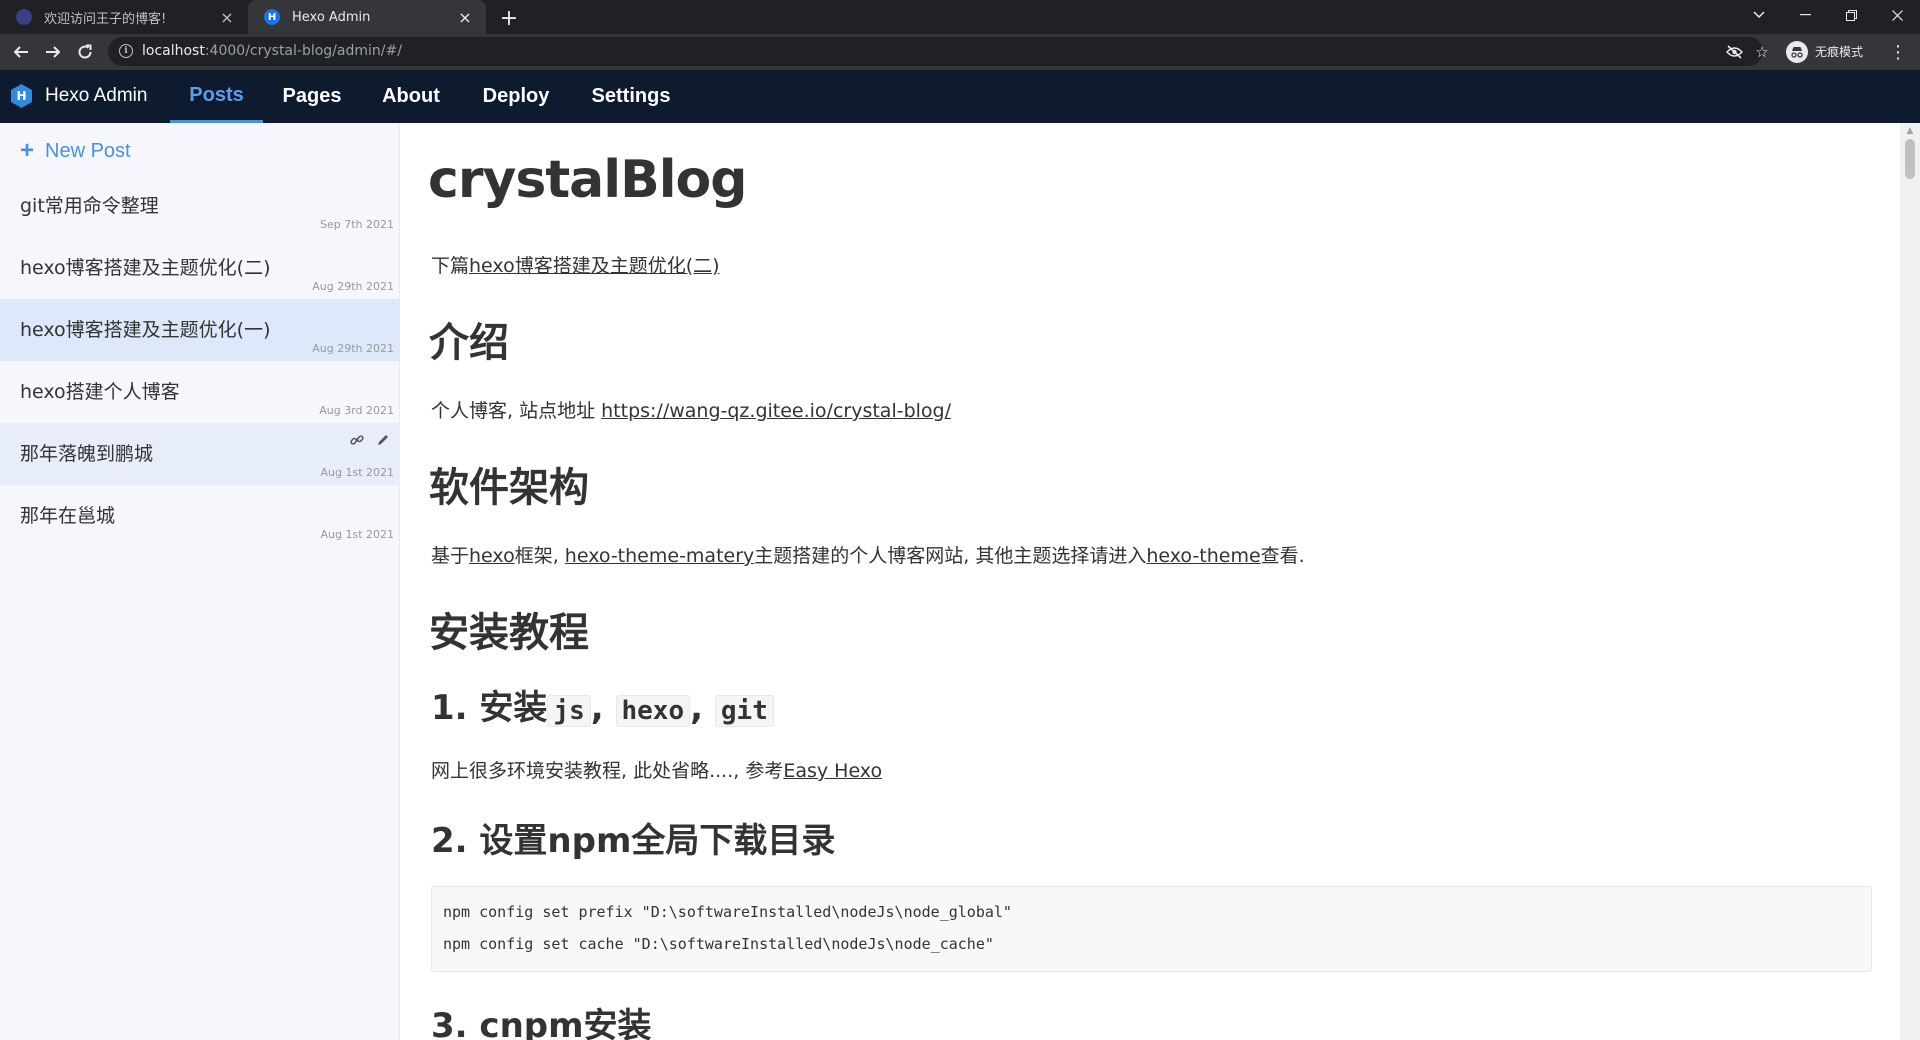 Image resolution: width=1920 pixels, height=1040 pixels. I want to click on post-list-item-selected: hexo博客搭建及主题优化(一) Aug 29th 2021, so click(200, 330).